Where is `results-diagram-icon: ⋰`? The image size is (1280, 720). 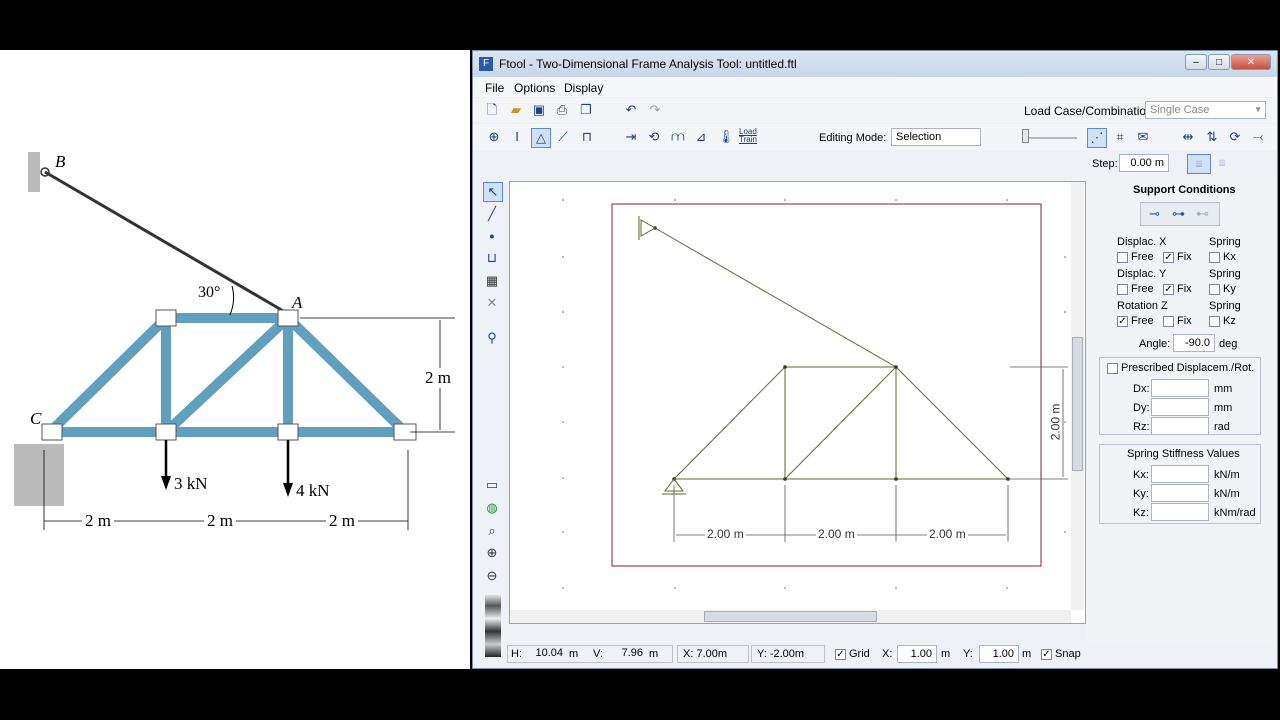
results-diagram-icon: ⋰ is located at coordinates (1097, 138).